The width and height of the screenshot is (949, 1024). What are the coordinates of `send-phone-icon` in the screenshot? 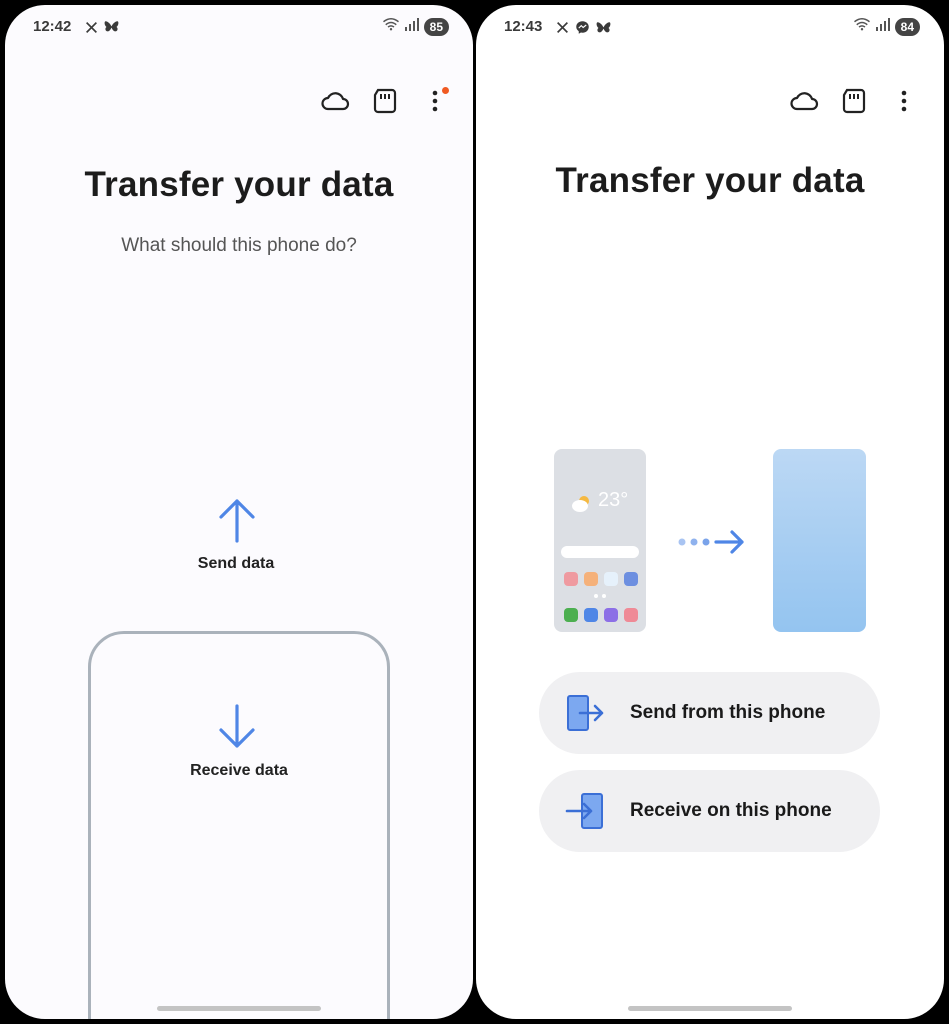 It's located at (586, 713).